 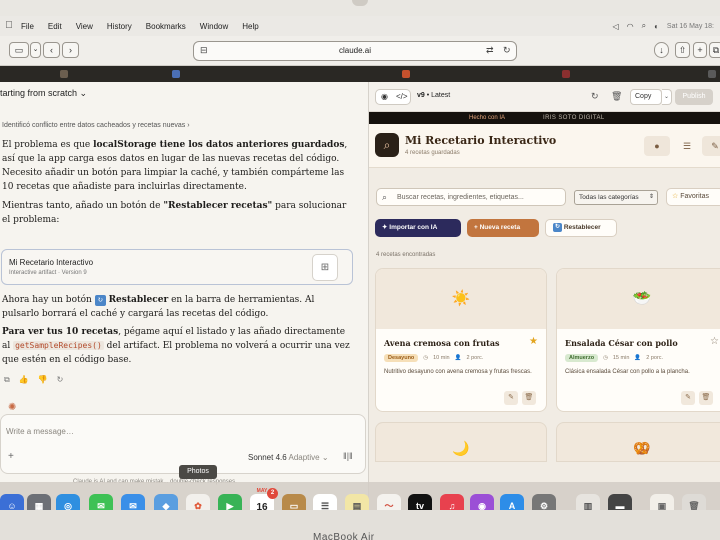 What do you see at coordinates (355, 51) in the screenshot?
I see `address-bar: ⊟ claude.ai ⇄ ↻` at bounding box center [355, 51].